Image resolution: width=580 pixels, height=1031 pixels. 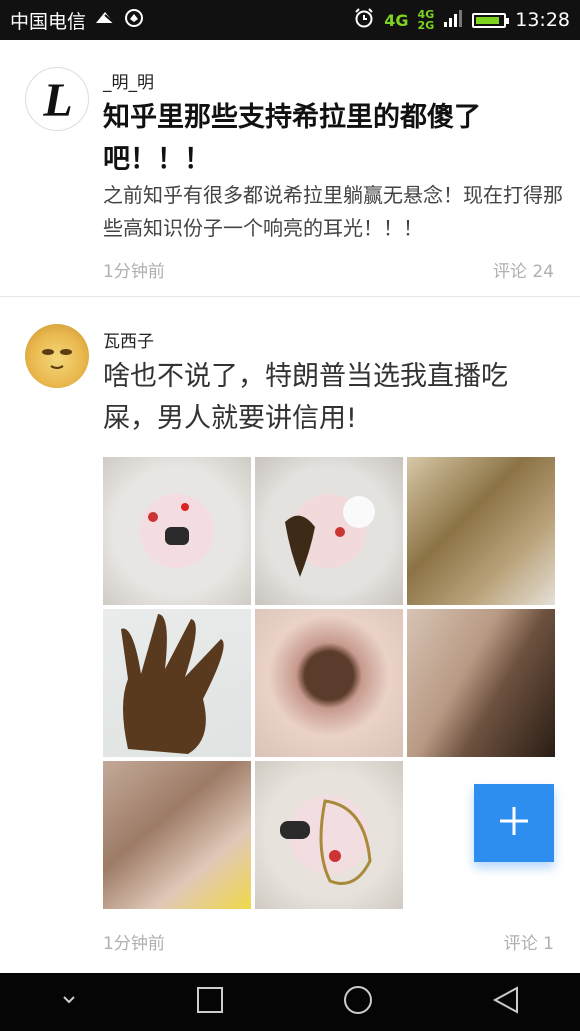 I want to click on shield-icon, so click(x=134, y=20).